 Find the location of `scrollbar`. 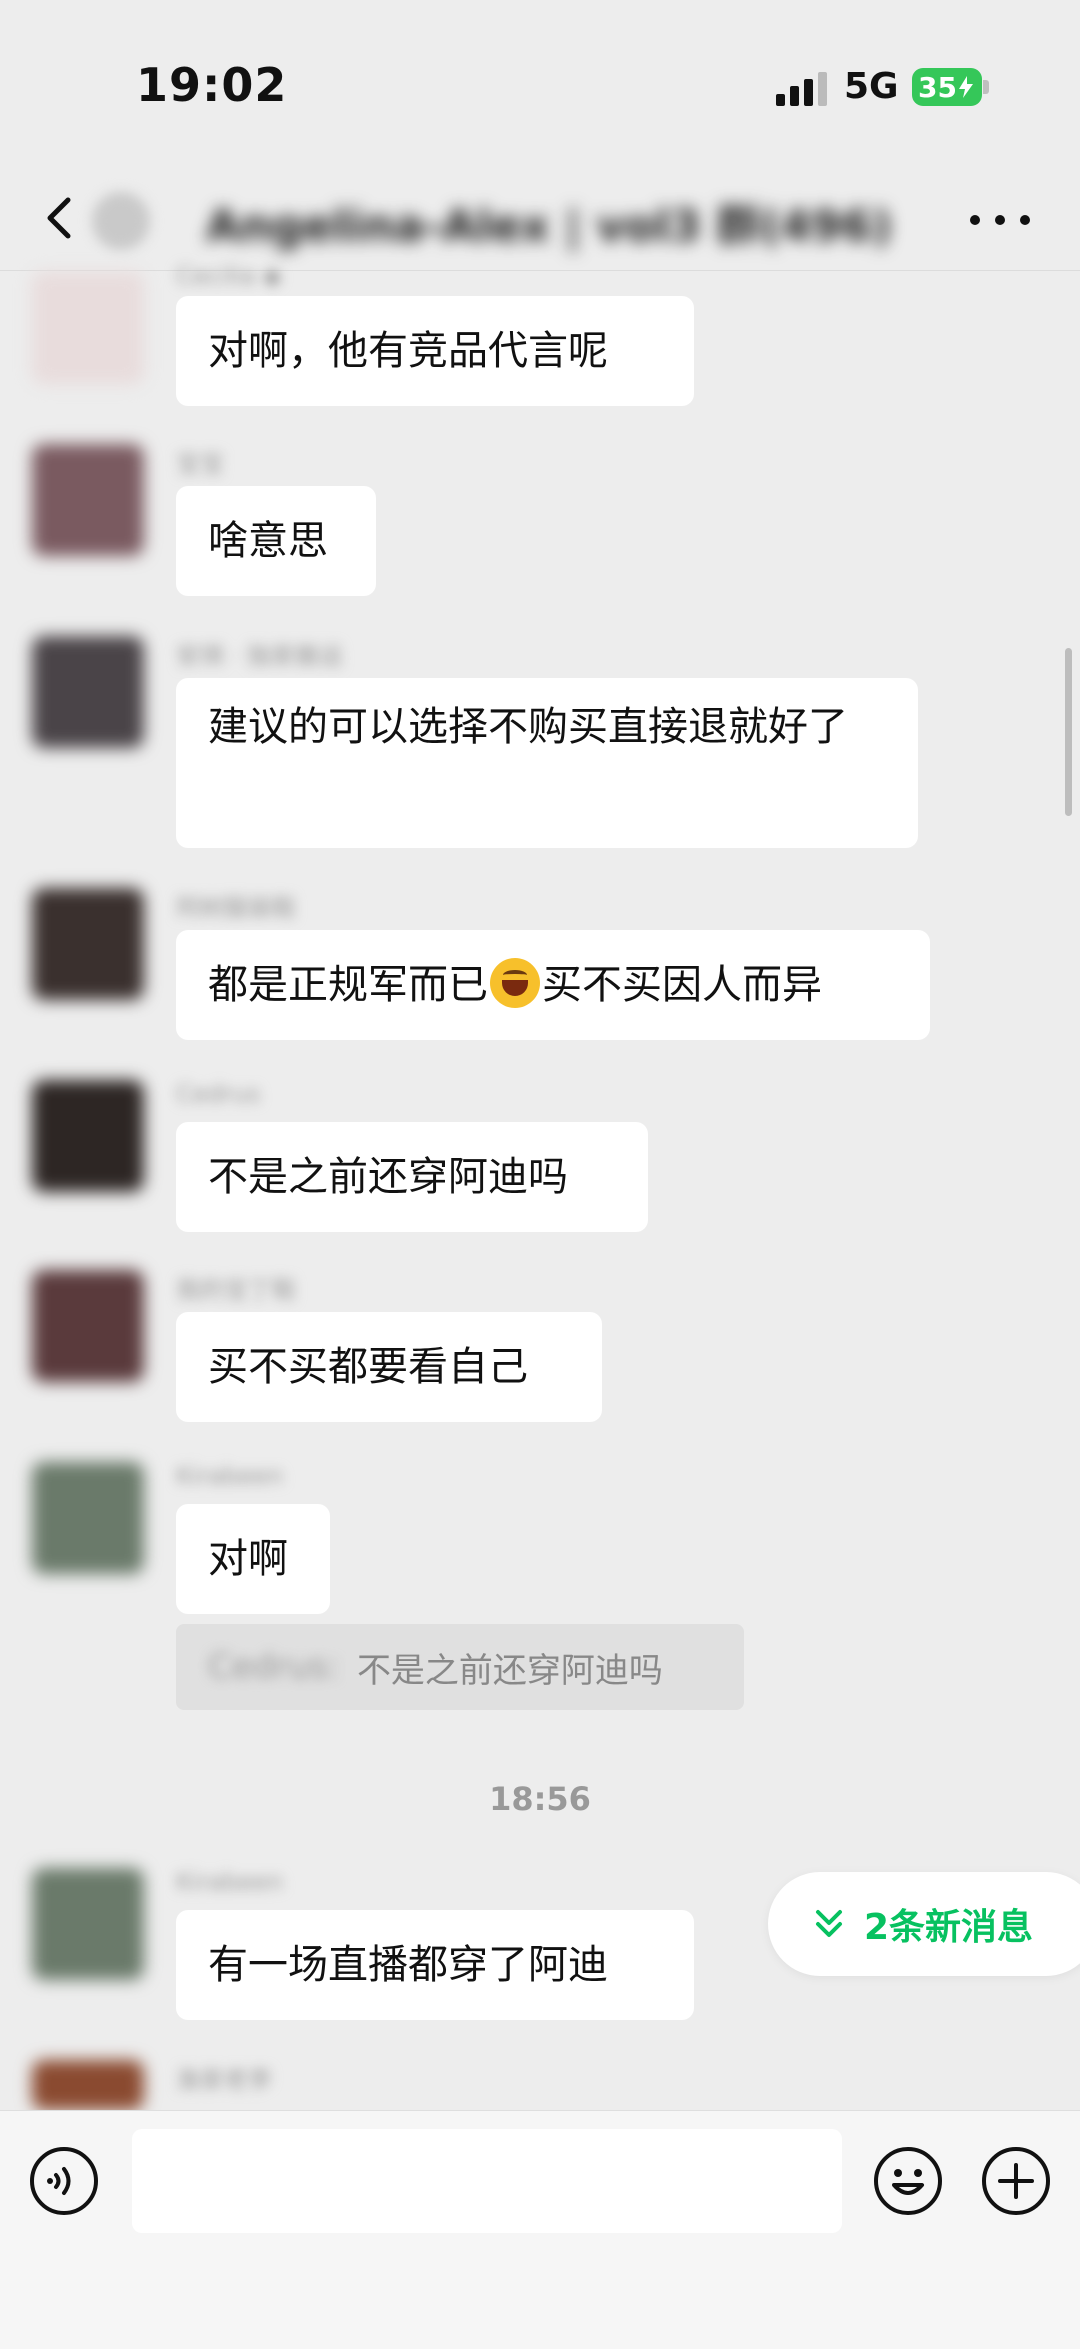

scrollbar is located at coordinates (1068, 732).